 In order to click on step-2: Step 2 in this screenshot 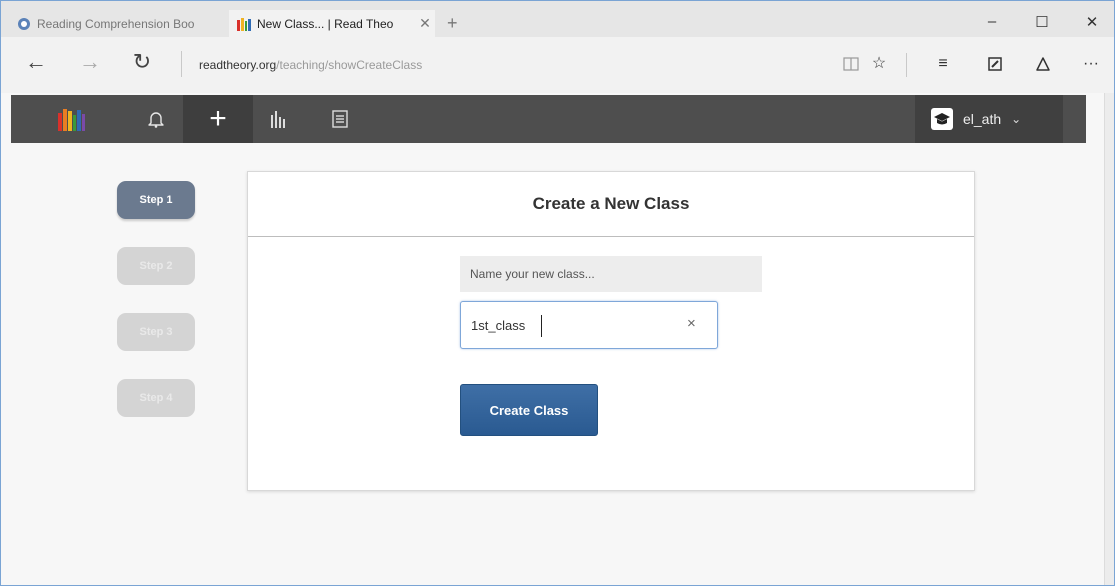, I will do `click(156, 266)`.